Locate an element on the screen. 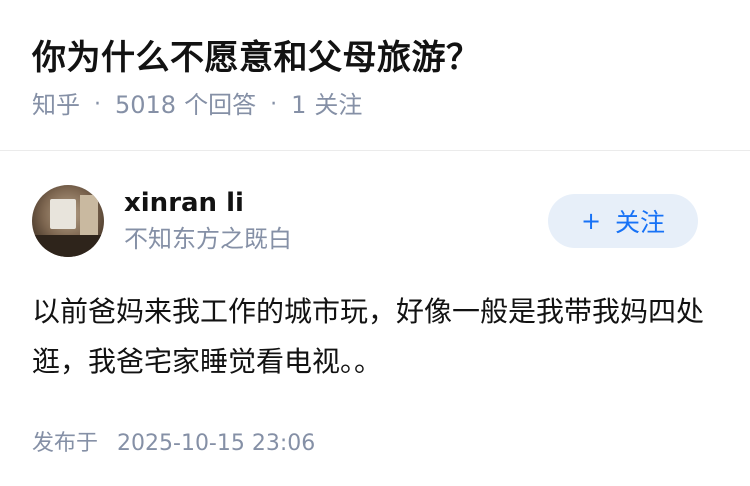 The height and width of the screenshot is (486, 750). follow-button: + 关注 is located at coordinates (623, 221).